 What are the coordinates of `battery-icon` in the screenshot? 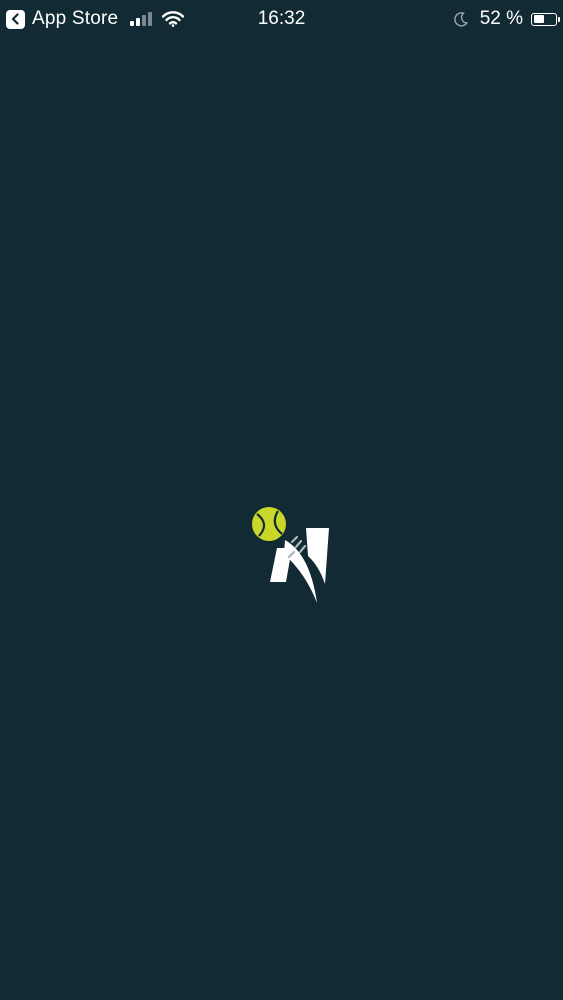 It's located at (545, 19).